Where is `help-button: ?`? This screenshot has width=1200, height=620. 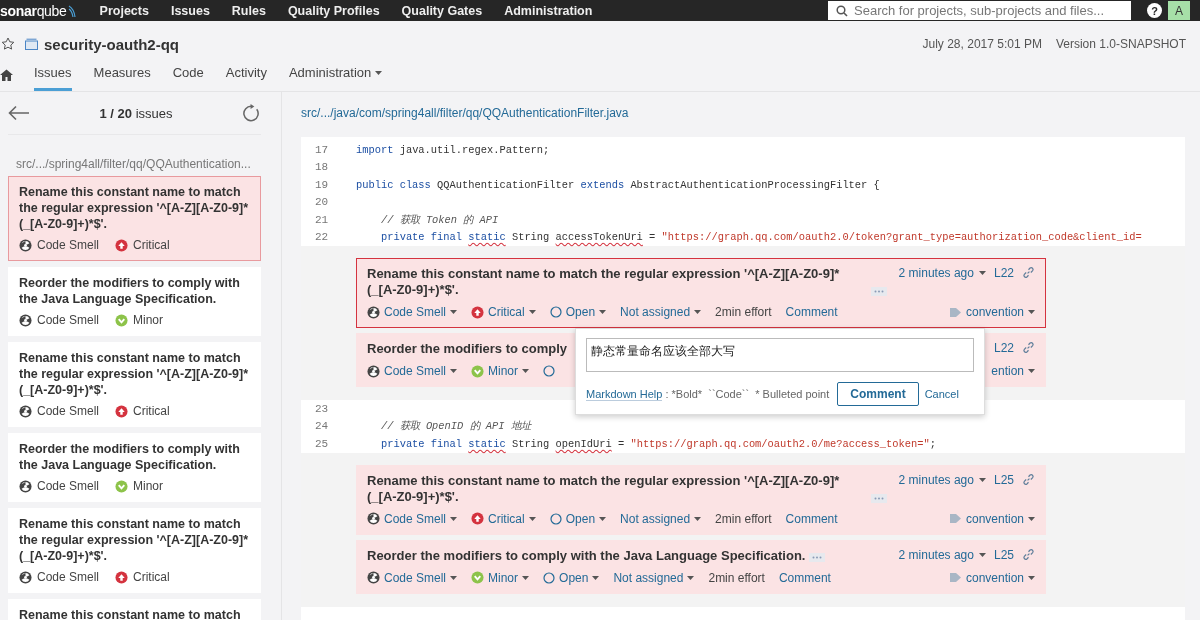
help-button: ? is located at coordinates (1154, 10).